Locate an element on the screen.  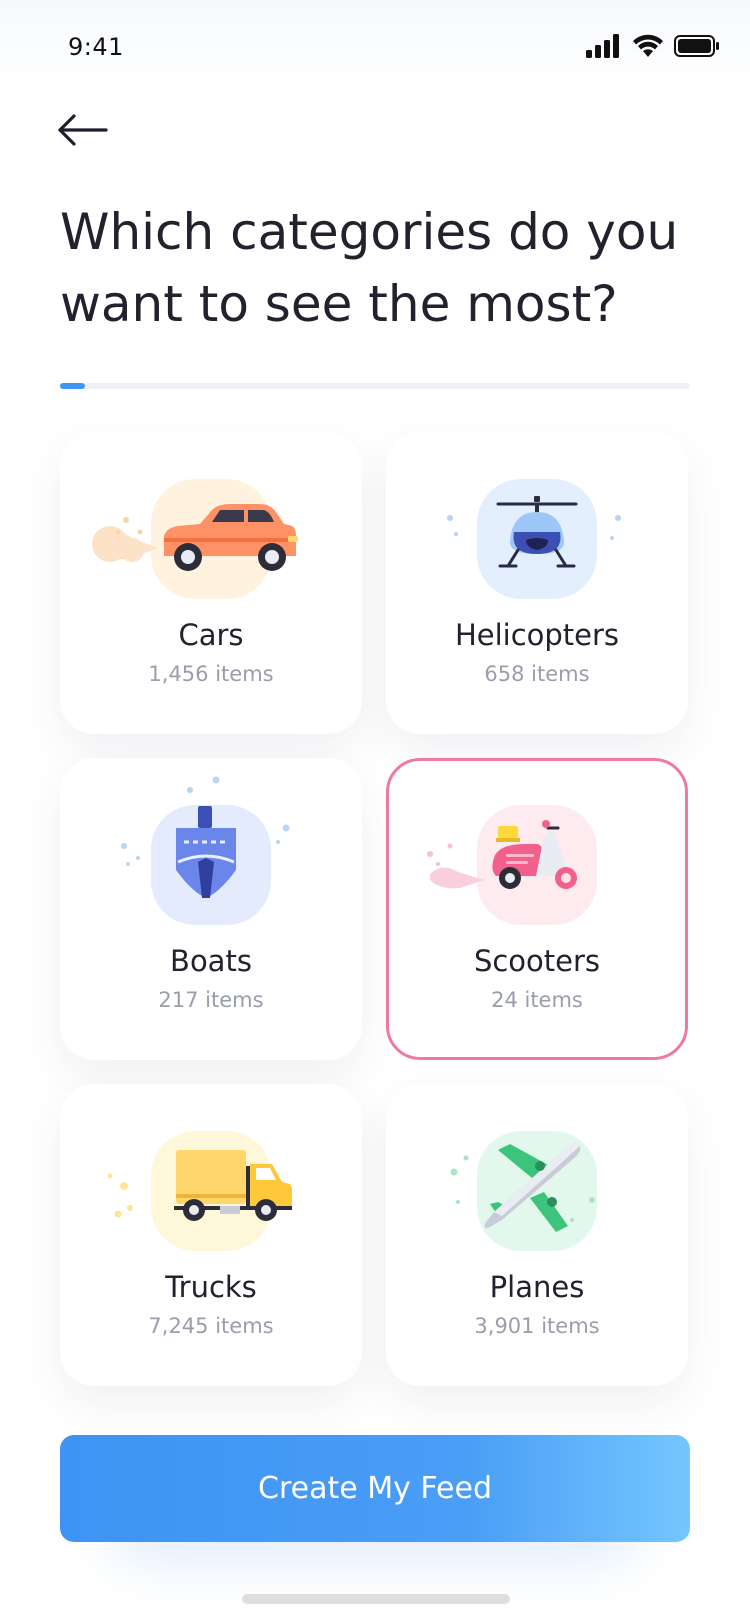
category-title: Planes is located at coordinates (537, 1287).